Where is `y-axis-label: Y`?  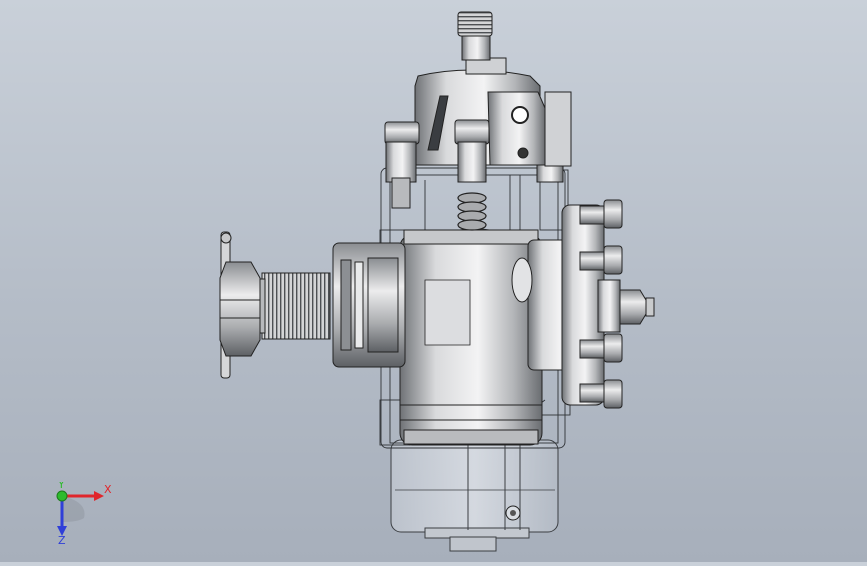 y-axis-label: Y is located at coordinates (61, 486).